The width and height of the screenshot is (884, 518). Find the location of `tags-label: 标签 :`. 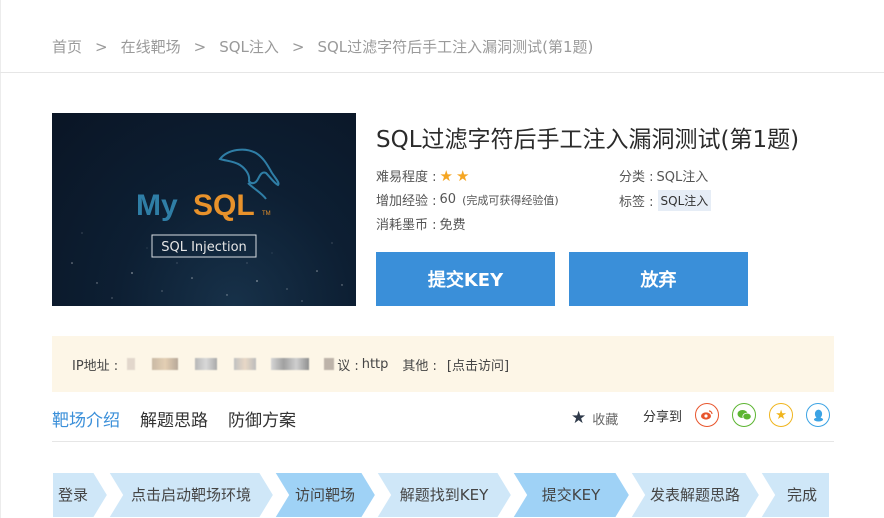

tags-label: 标签 : is located at coordinates (636, 202).